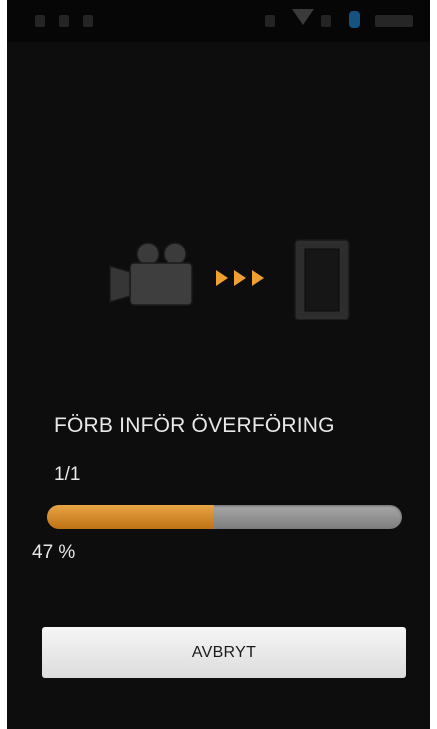 Image resolution: width=437 pixels, height=729 pixels. Describe the element at coordinates (354, 19) in the screenshot. I see `bluetooth-icon` at that location.